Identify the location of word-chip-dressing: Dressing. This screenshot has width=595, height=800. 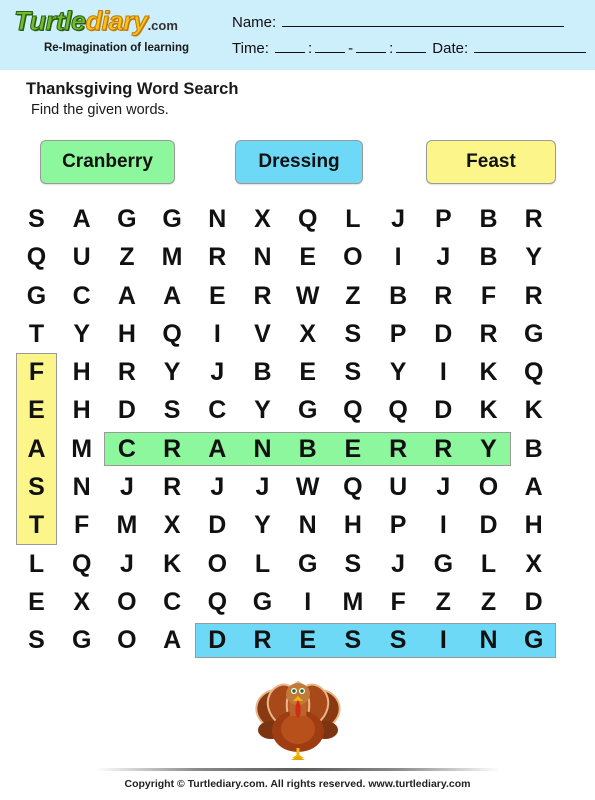
(299, 162).